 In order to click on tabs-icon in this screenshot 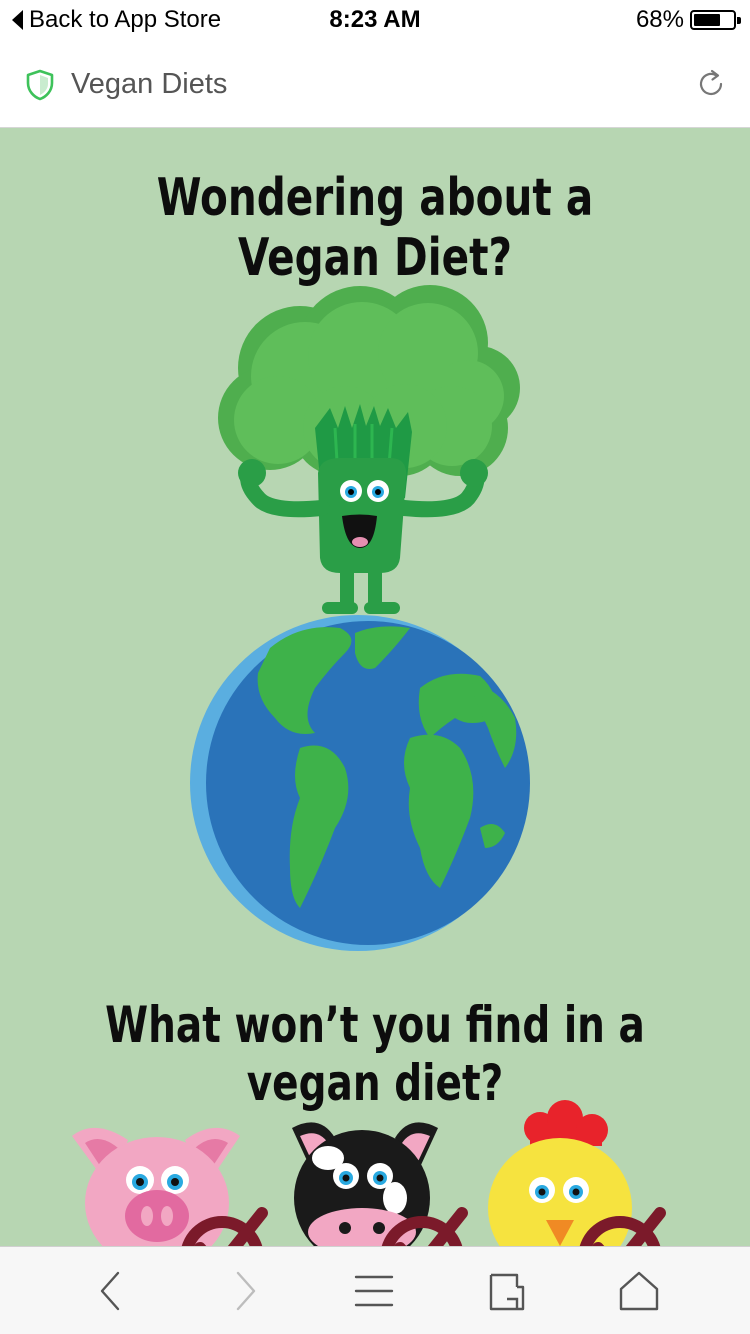, I will do `click(507, 1291)`.